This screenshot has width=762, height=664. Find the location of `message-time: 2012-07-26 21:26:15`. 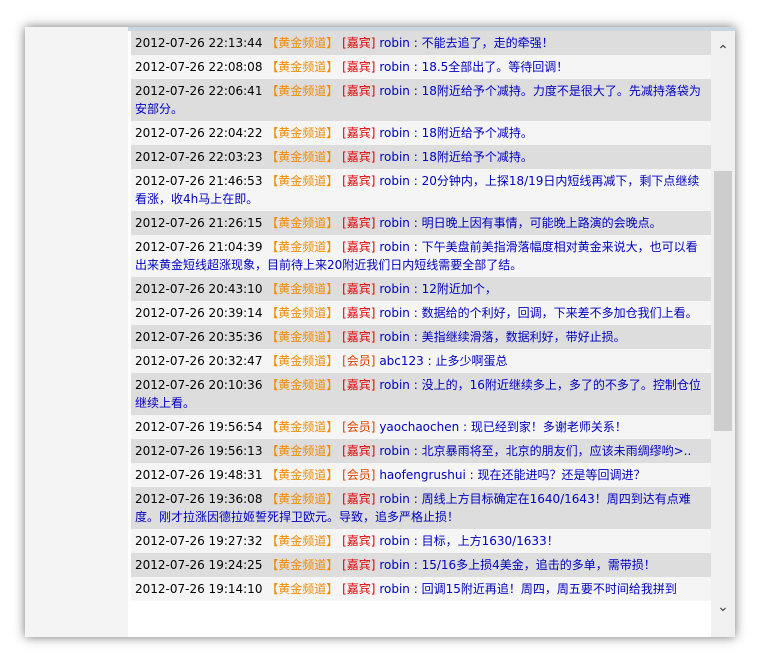

message-time: 2012-07-26 21:26:15 is located at coordinates (199, 223).